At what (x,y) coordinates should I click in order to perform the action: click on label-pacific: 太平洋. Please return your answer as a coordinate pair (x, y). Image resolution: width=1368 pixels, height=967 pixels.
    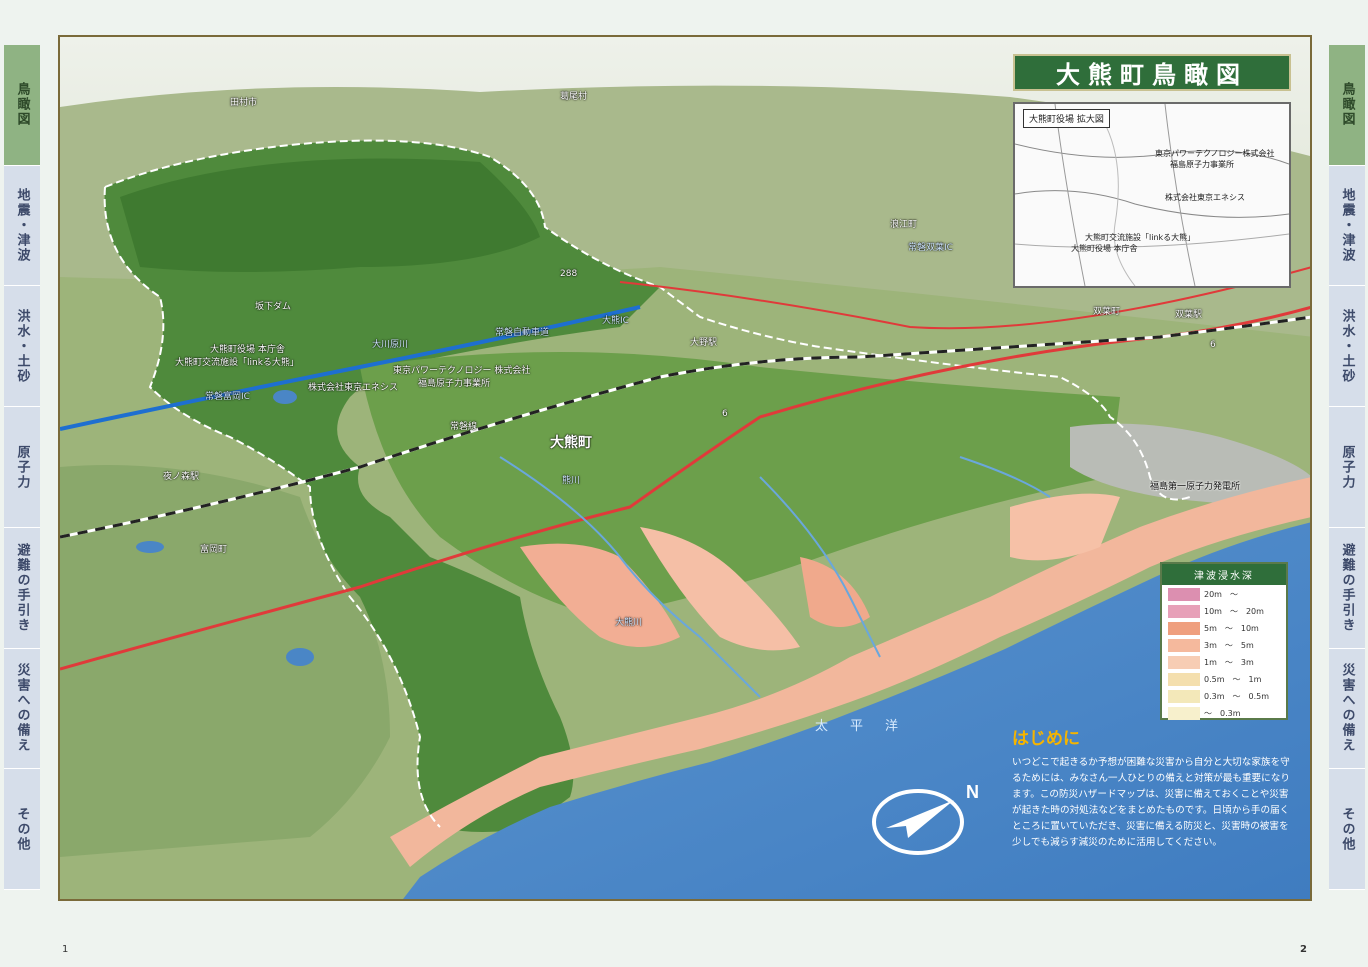
    Looking at the image, I should click on (868, 726).